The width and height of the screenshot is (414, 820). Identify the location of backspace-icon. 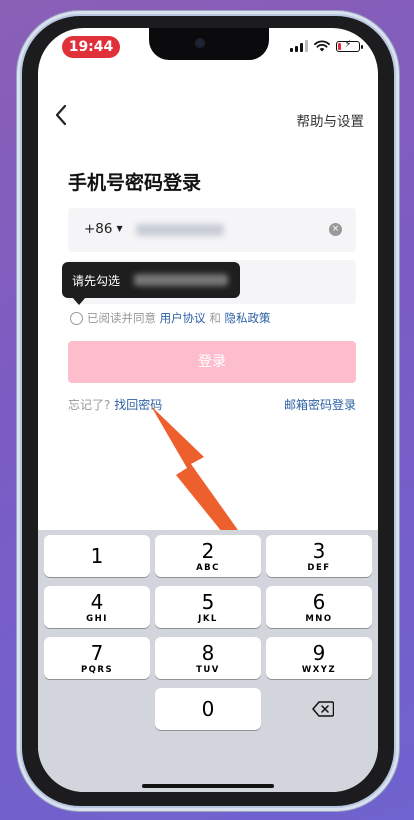
(323, 709).